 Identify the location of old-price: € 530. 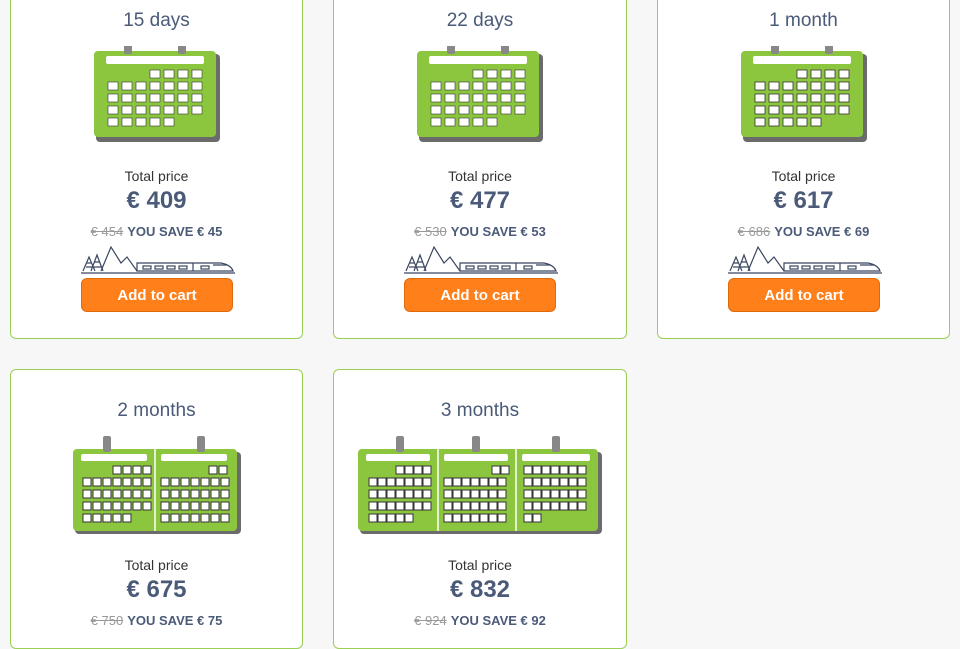
(430, 231).